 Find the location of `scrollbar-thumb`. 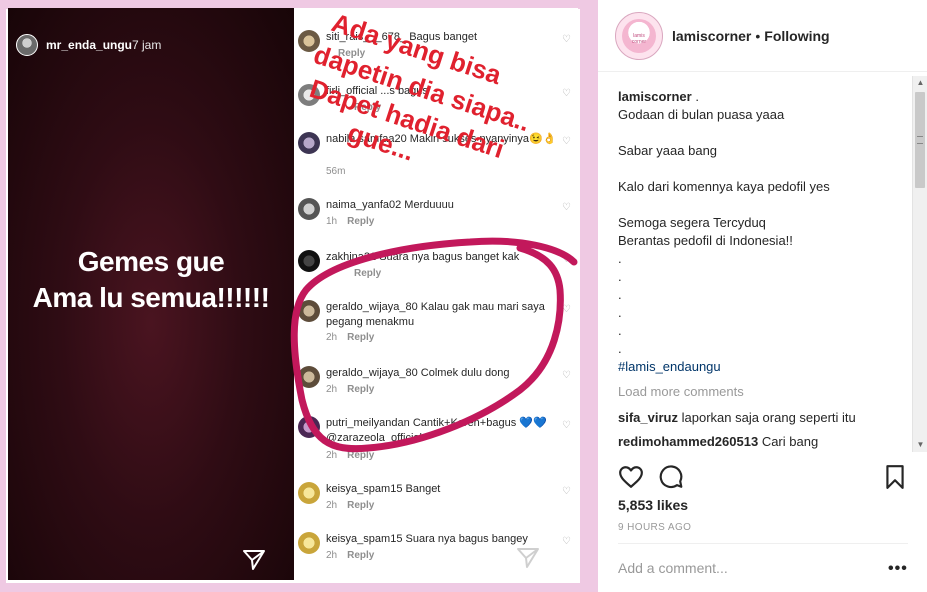

scrollbar-thumb is located at coordinates (920, 140).